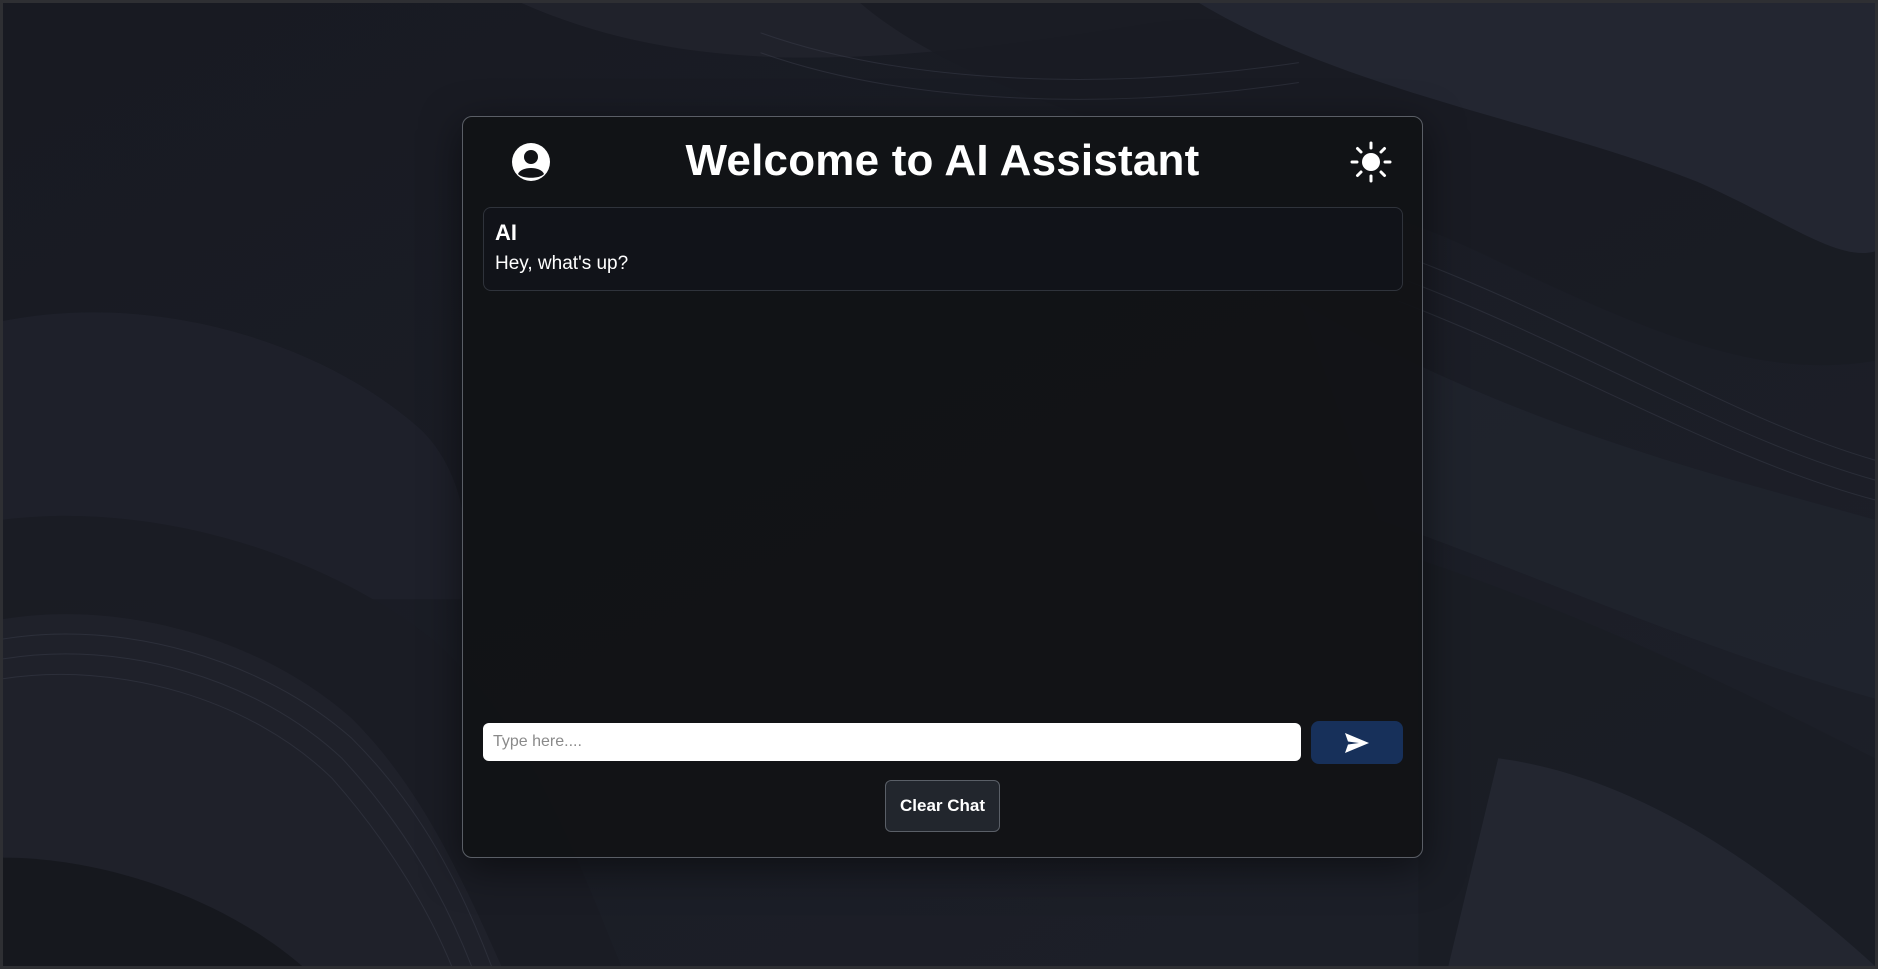 The image size is (1878, 969). Describe the element at coordinates (562, 264) in the screenshot. I see `message-text: Hey, what's up?` at that location.